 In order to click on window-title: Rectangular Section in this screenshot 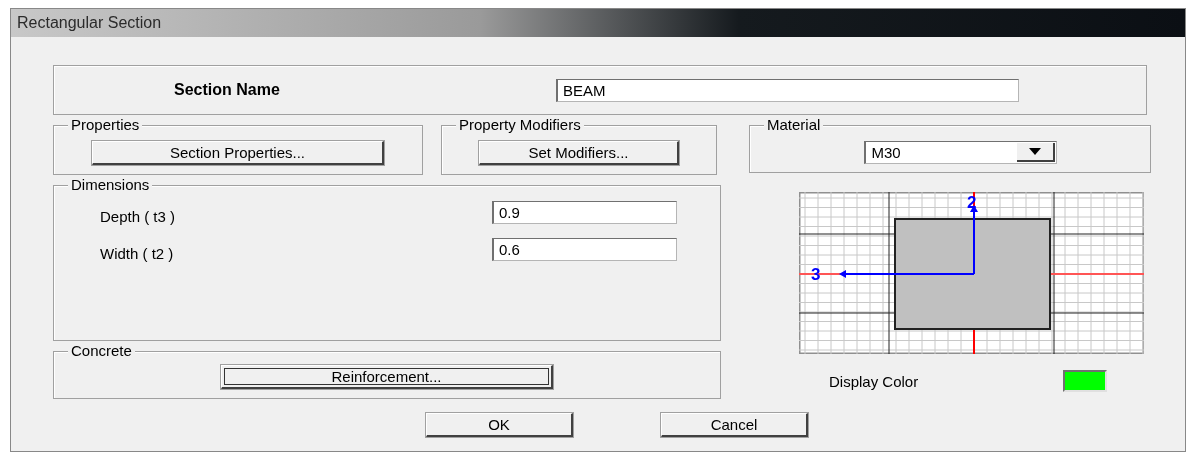, I will do `click(89, 23)`.